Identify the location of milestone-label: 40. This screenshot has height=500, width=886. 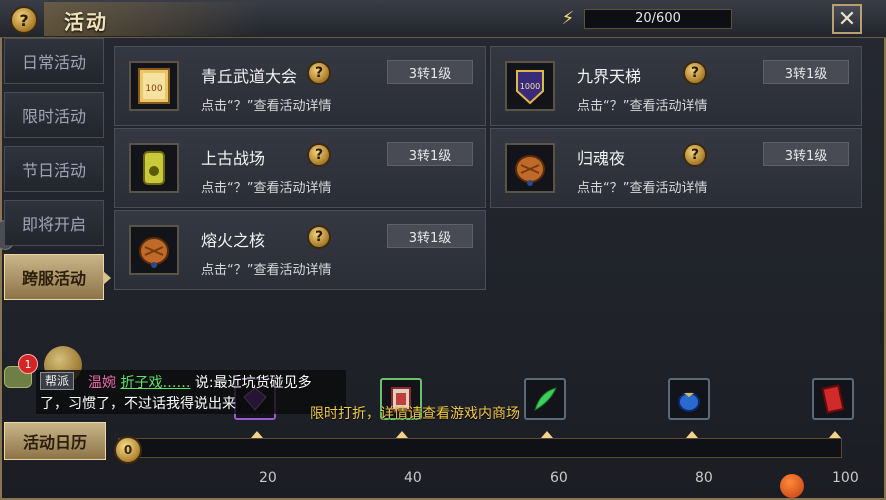
(413, 478).